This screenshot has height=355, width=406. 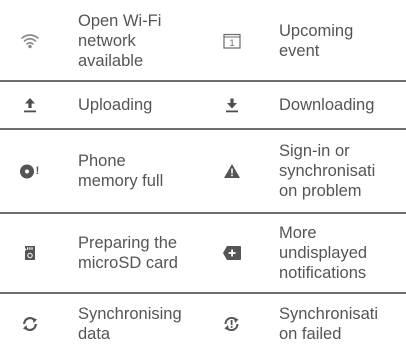 What do you see at coordinates (120, 40) in the screenshot?
I see `status-label: Open Wi-Fi network available` at bounding box center [120, 40].